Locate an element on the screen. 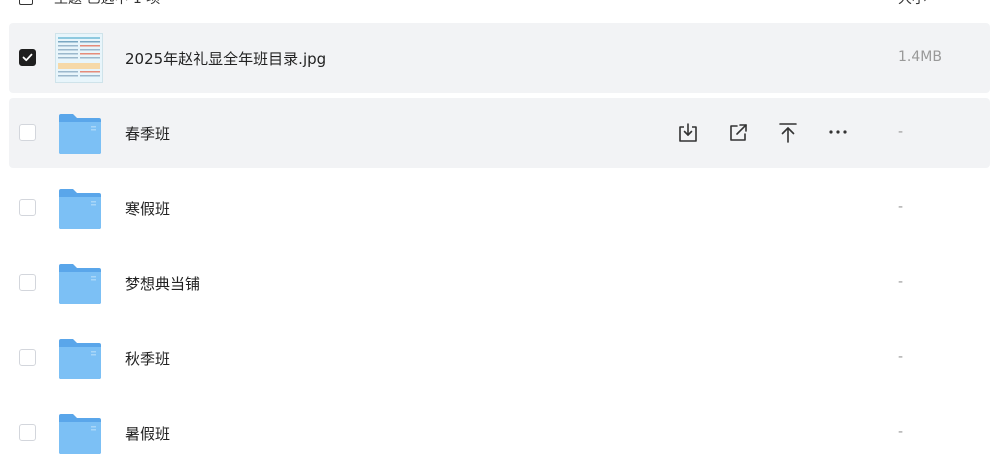  folder-row: 寒假班 - is located at coordinates (499, 208).